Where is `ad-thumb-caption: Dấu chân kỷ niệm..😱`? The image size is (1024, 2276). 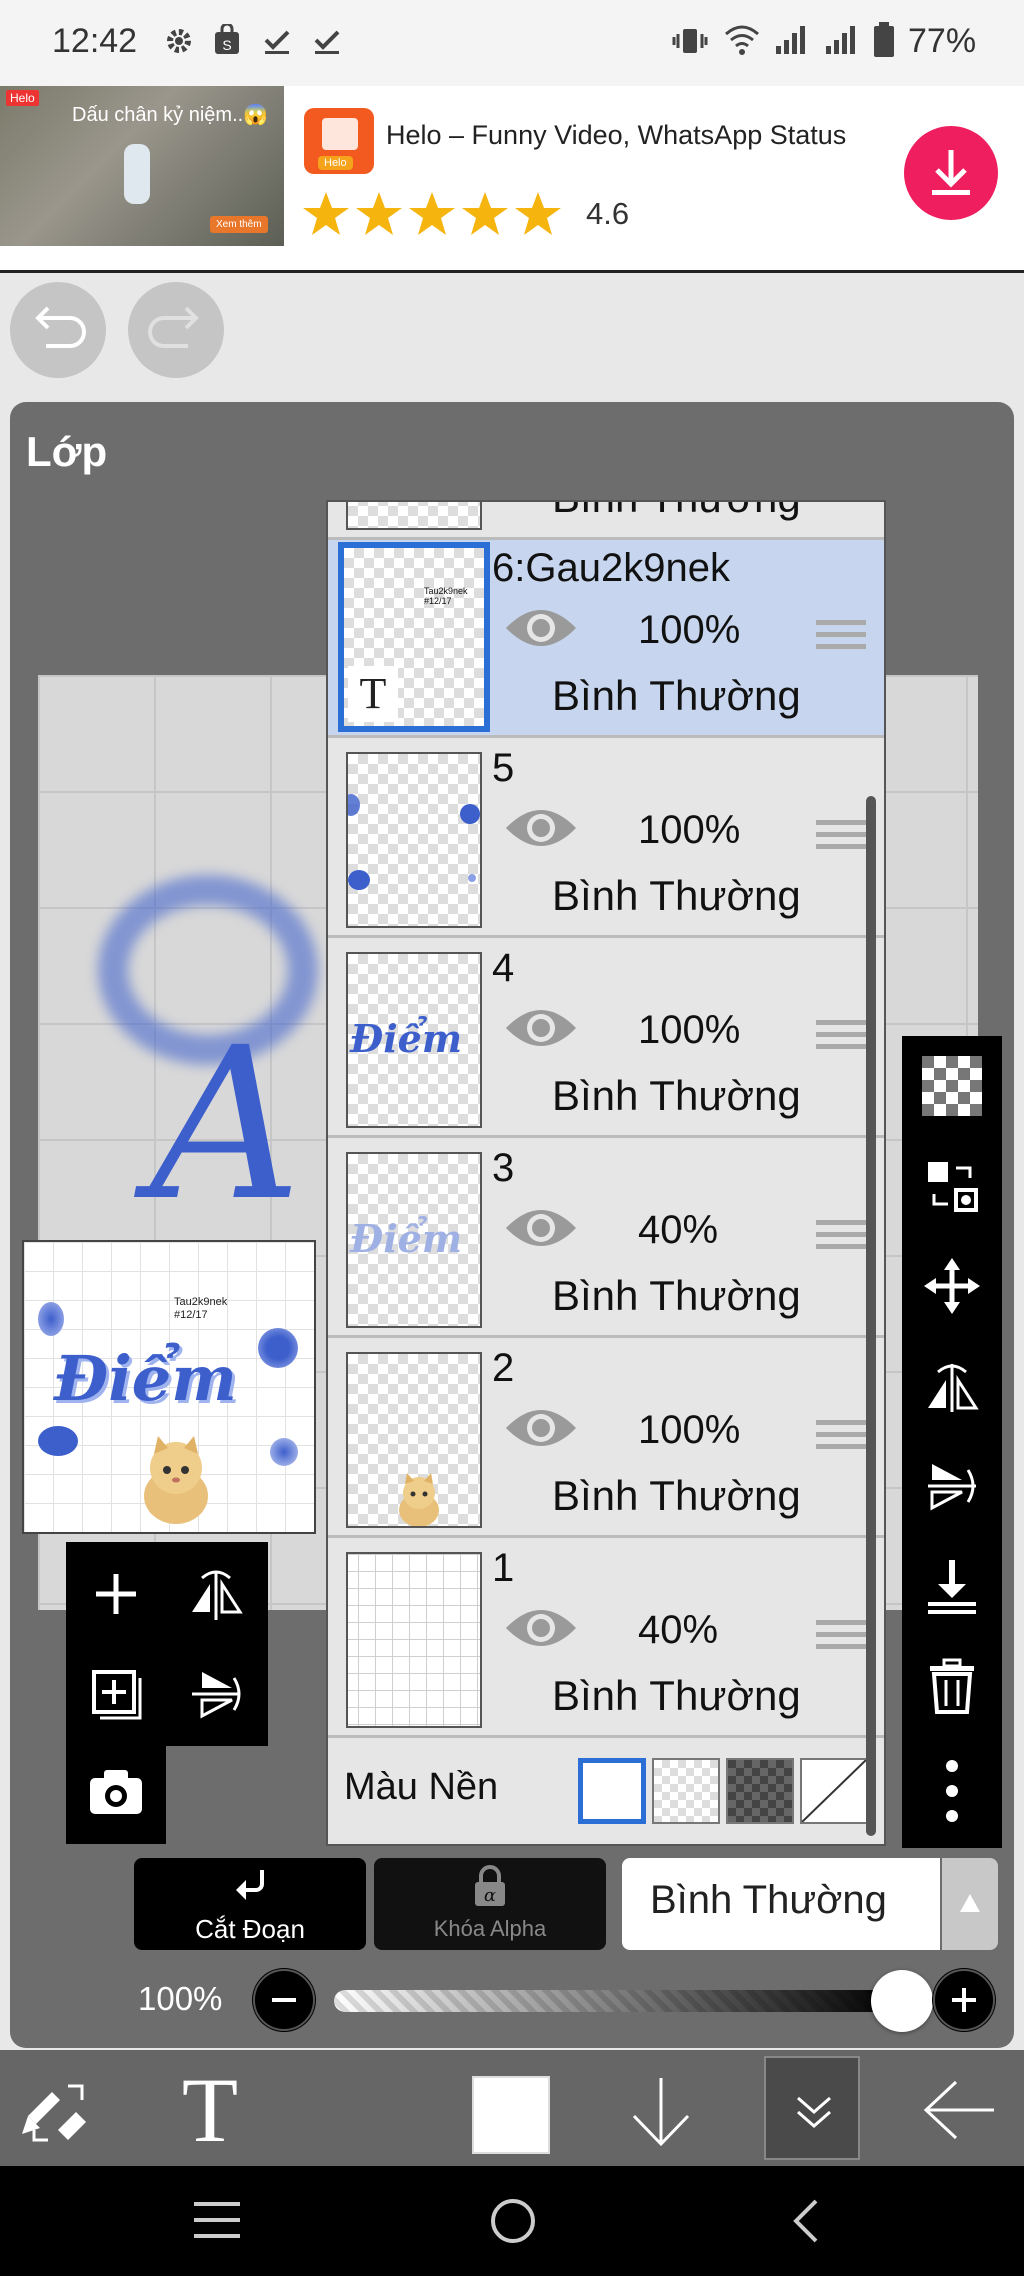
ad-thumb-caption: Dấu chân kỷ niệm..😱 is located at coordinates (170, 115).